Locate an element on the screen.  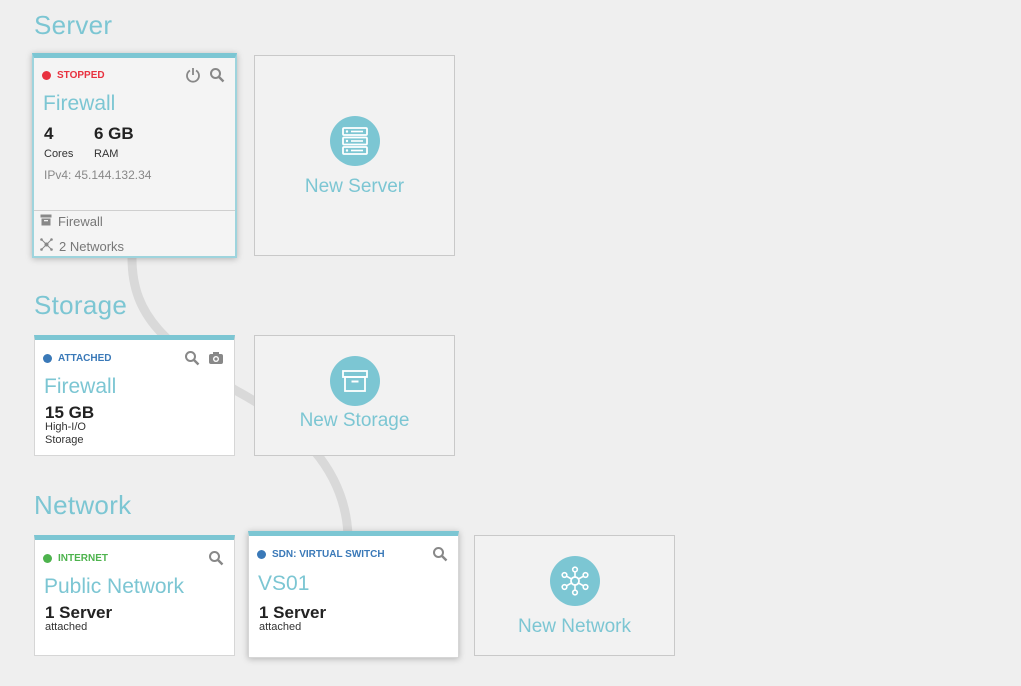
status-badge: SDN: VIRTUAL SWITCH is located at coordinates (321, 554).